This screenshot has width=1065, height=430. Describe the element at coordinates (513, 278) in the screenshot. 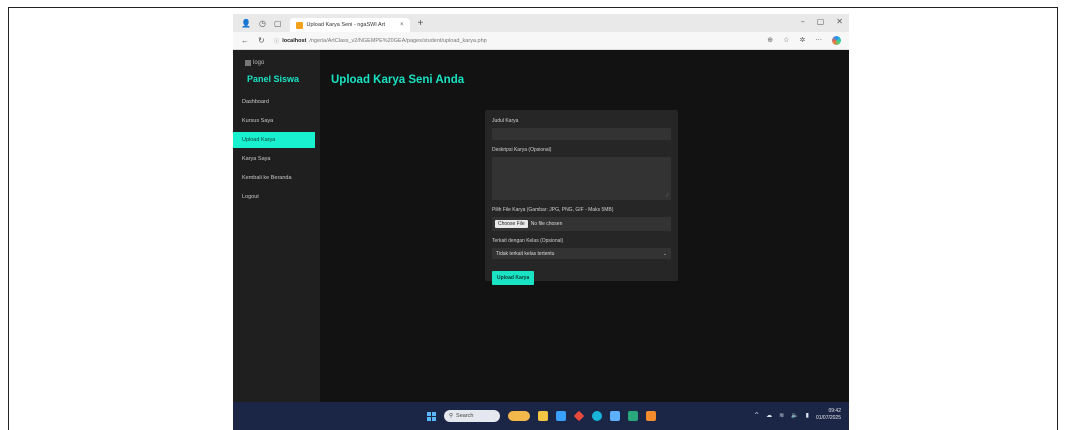

I see `upload-karya-button: Upload Karya` at that location.